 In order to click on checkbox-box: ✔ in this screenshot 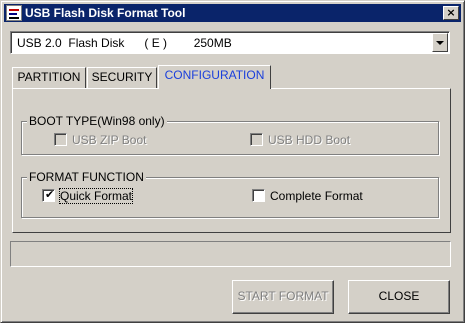, I will do `click(48, 195)`.